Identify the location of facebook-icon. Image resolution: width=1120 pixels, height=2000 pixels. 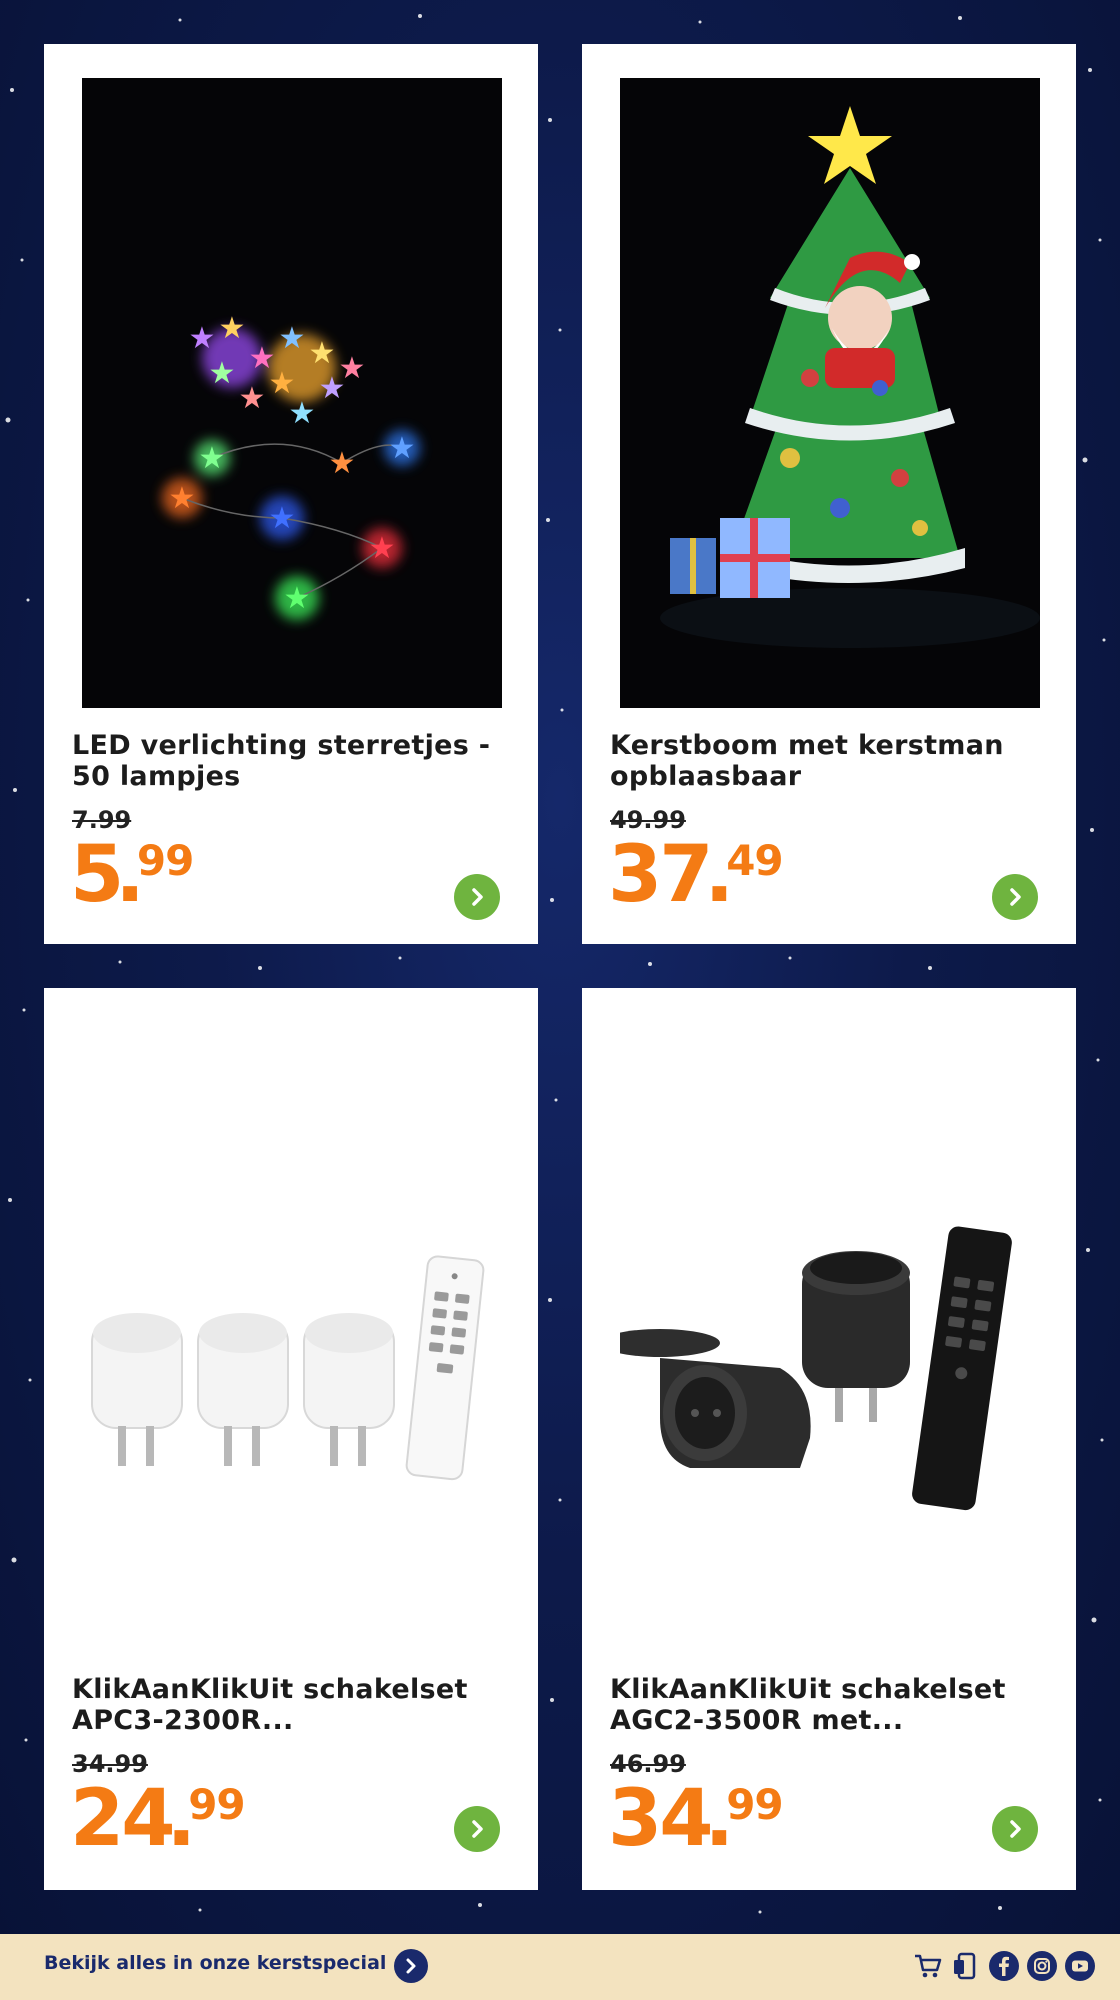
(1004, 1966).